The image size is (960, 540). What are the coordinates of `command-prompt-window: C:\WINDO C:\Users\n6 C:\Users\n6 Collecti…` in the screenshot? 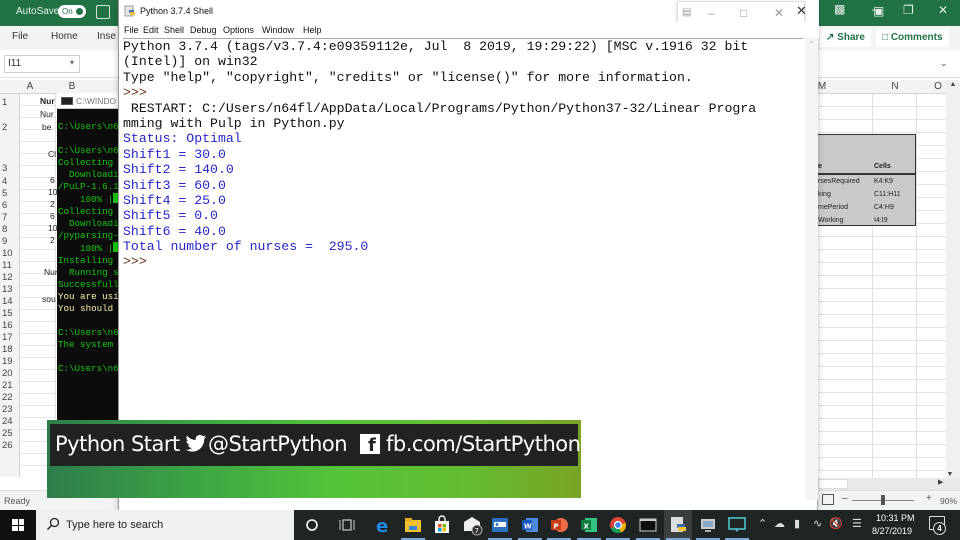 It's located at (88, 258).